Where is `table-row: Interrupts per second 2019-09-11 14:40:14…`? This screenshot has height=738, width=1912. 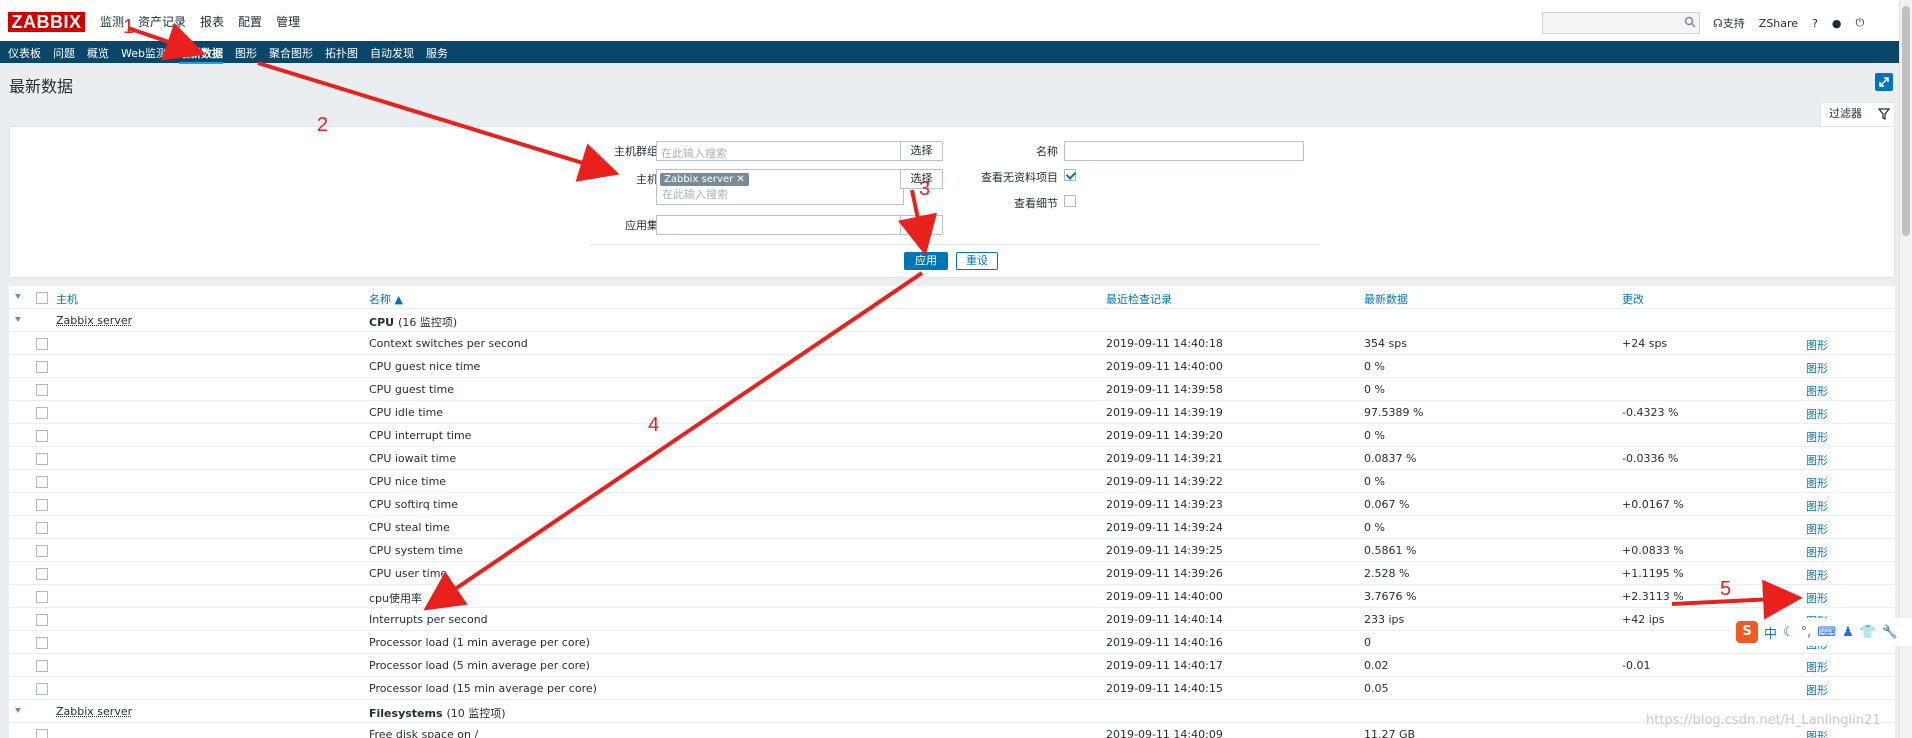 table-row: Interrupts per second 2019-09-11 14:40:14… is located at coordinates (952, 619).